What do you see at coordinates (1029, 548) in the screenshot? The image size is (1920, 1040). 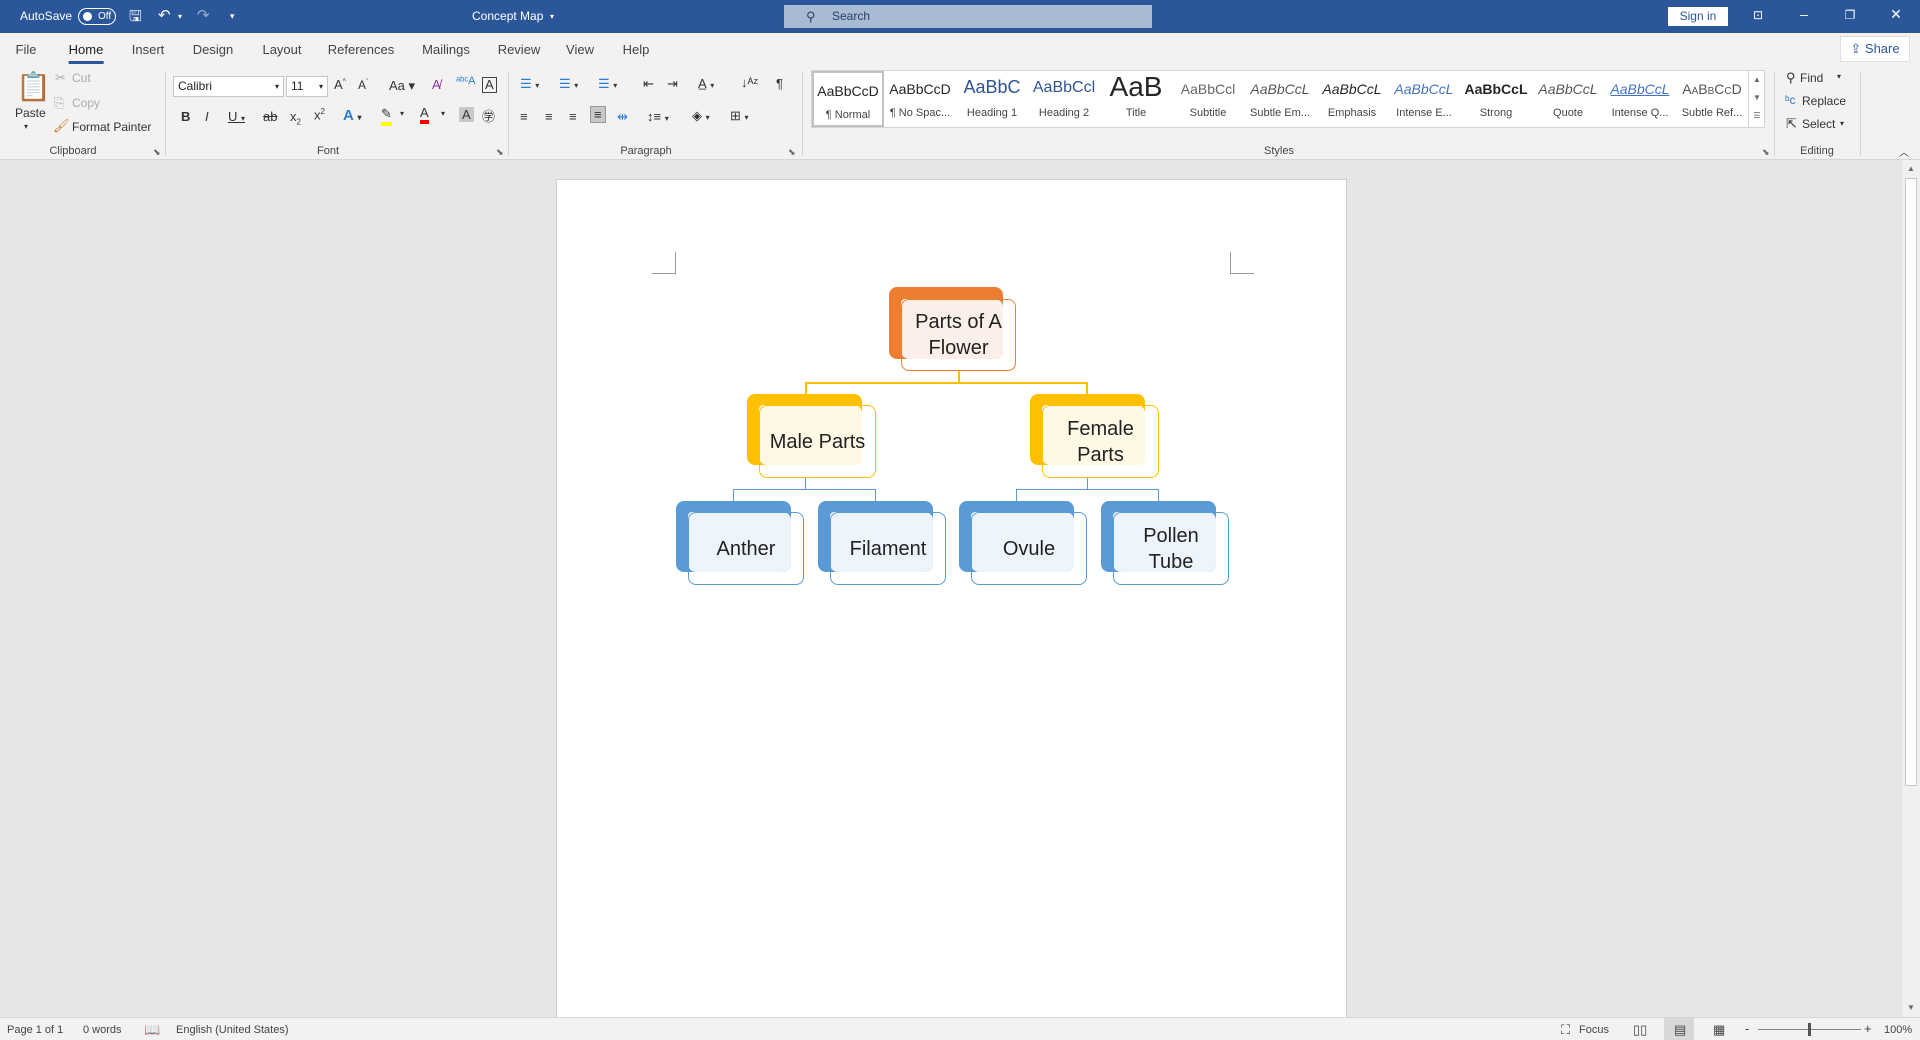 I see `ovule-node: Ovule` at bounding box center [1029, 548].